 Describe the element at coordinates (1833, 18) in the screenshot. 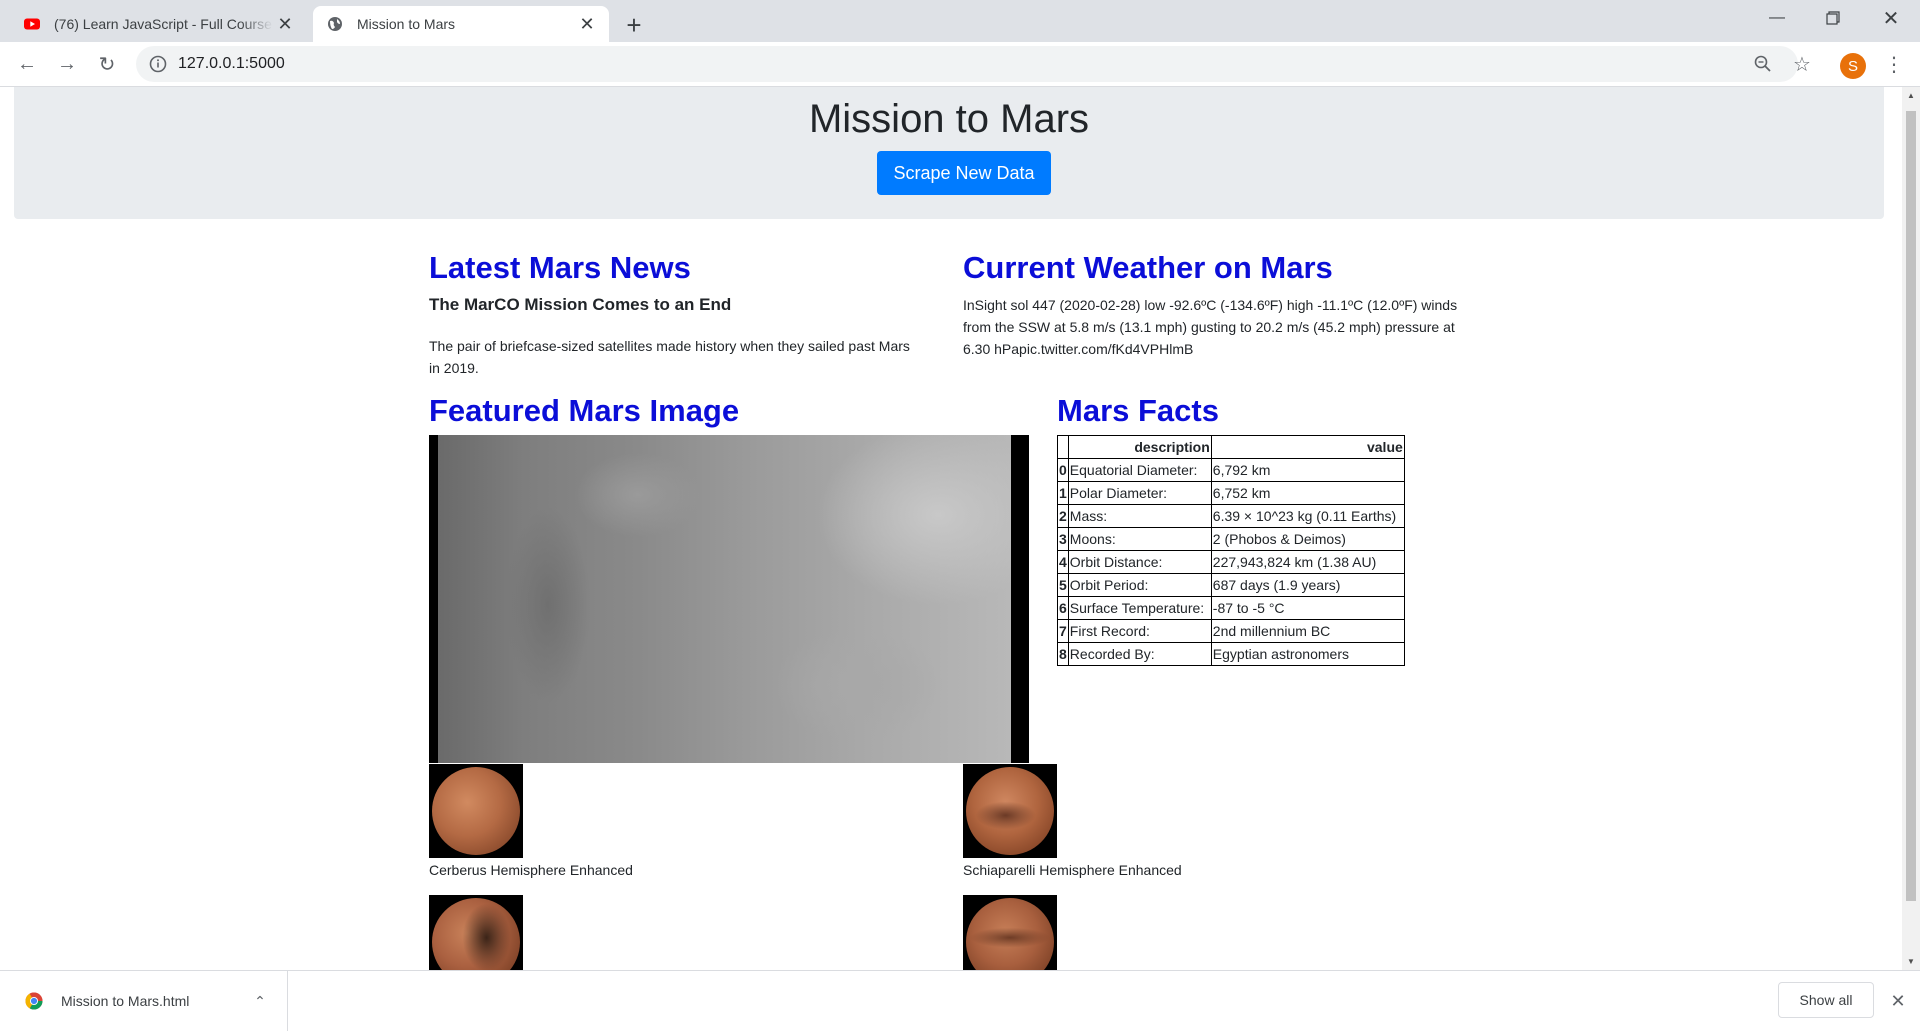

I see `restore-icon` at that location.